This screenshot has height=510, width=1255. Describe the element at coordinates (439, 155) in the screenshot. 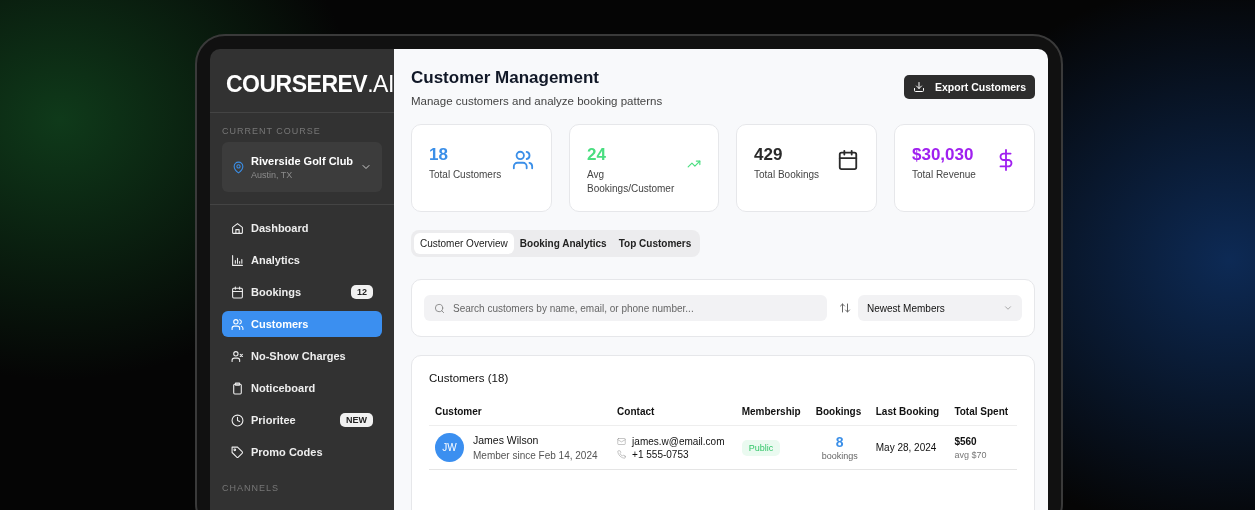

I see `stat-value: 18` at that location.